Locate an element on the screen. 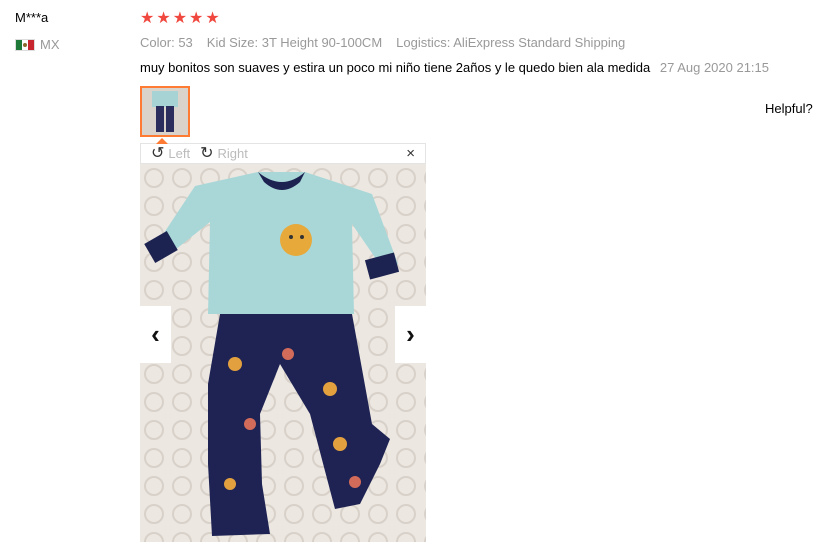 Image resolution: width=819 pixels, height=553 pixels. attribute-color: Color: 53 is located at coordinates (166, 42).